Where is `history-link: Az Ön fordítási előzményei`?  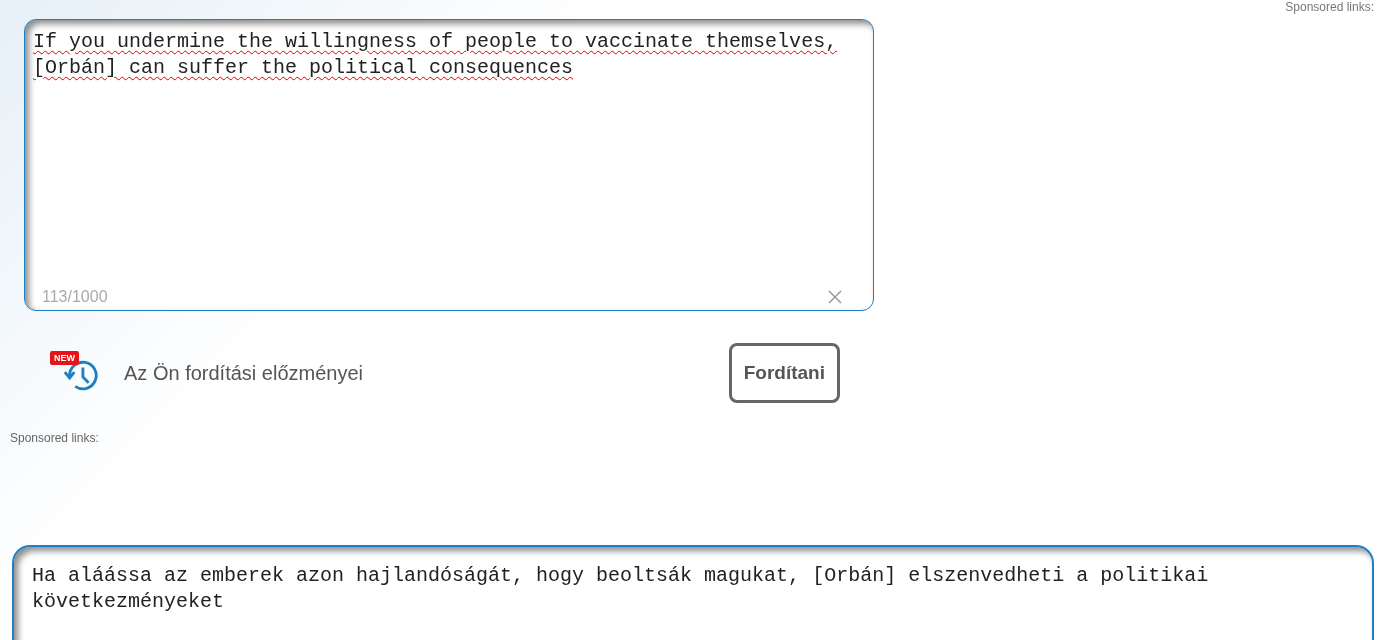
history-link: Az Ön fordítási előzményei is located at coordinates (243, 373).